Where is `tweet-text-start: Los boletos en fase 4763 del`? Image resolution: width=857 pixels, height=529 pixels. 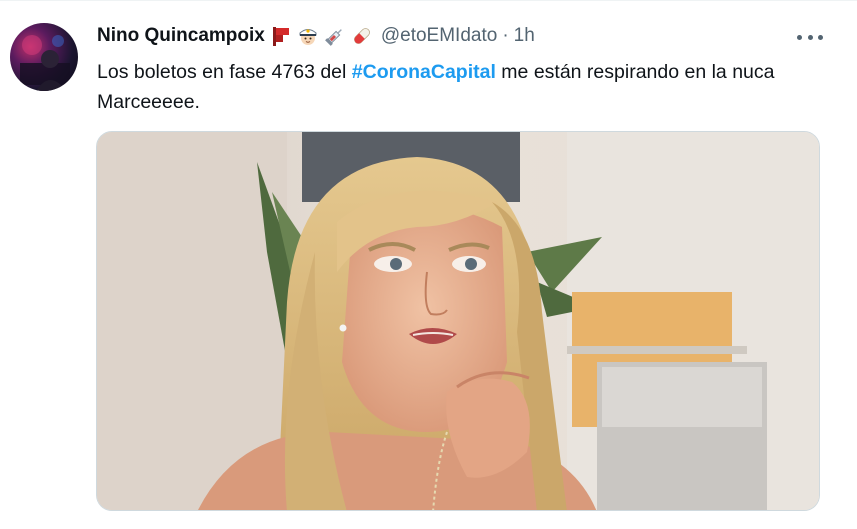
tweet-text-start: Los boletos en fase 4763 del is located at coordinates (224, 72).